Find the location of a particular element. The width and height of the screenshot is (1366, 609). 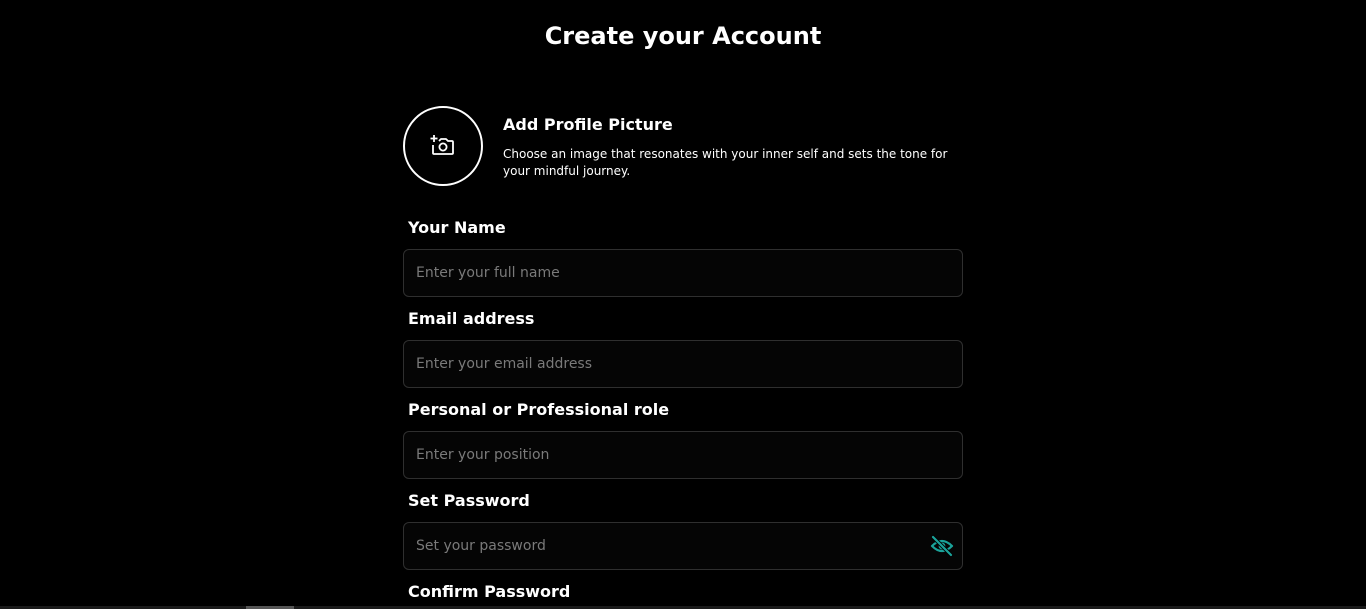

password-field is located at coordinates (683, 546).